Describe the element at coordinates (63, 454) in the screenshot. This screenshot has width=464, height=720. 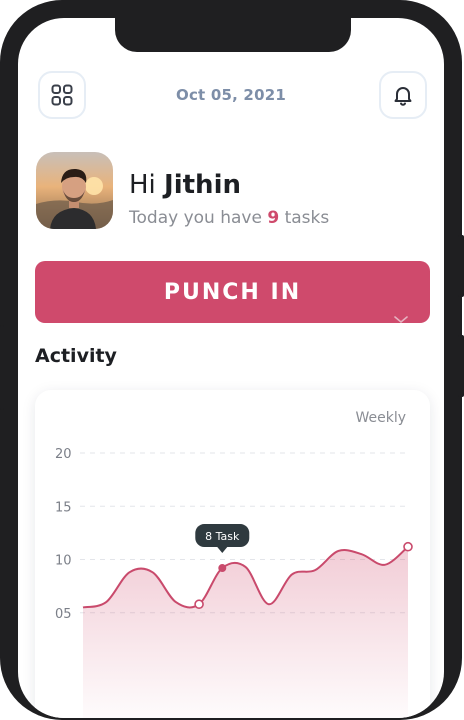
I see `y-tick-label: 20` at that location.